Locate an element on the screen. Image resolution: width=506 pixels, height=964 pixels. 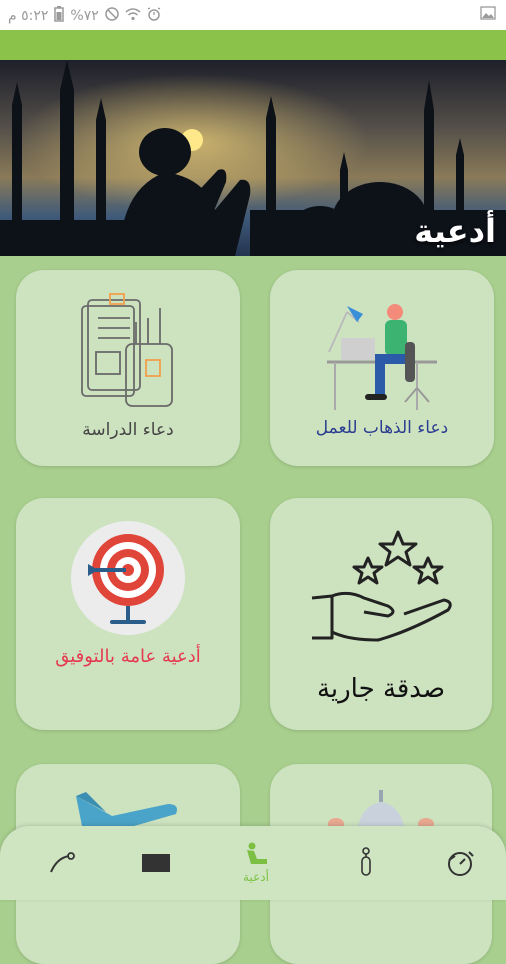
status-left: ٥:٢٢ م %٧٢ is located at coordinates (84, 16).